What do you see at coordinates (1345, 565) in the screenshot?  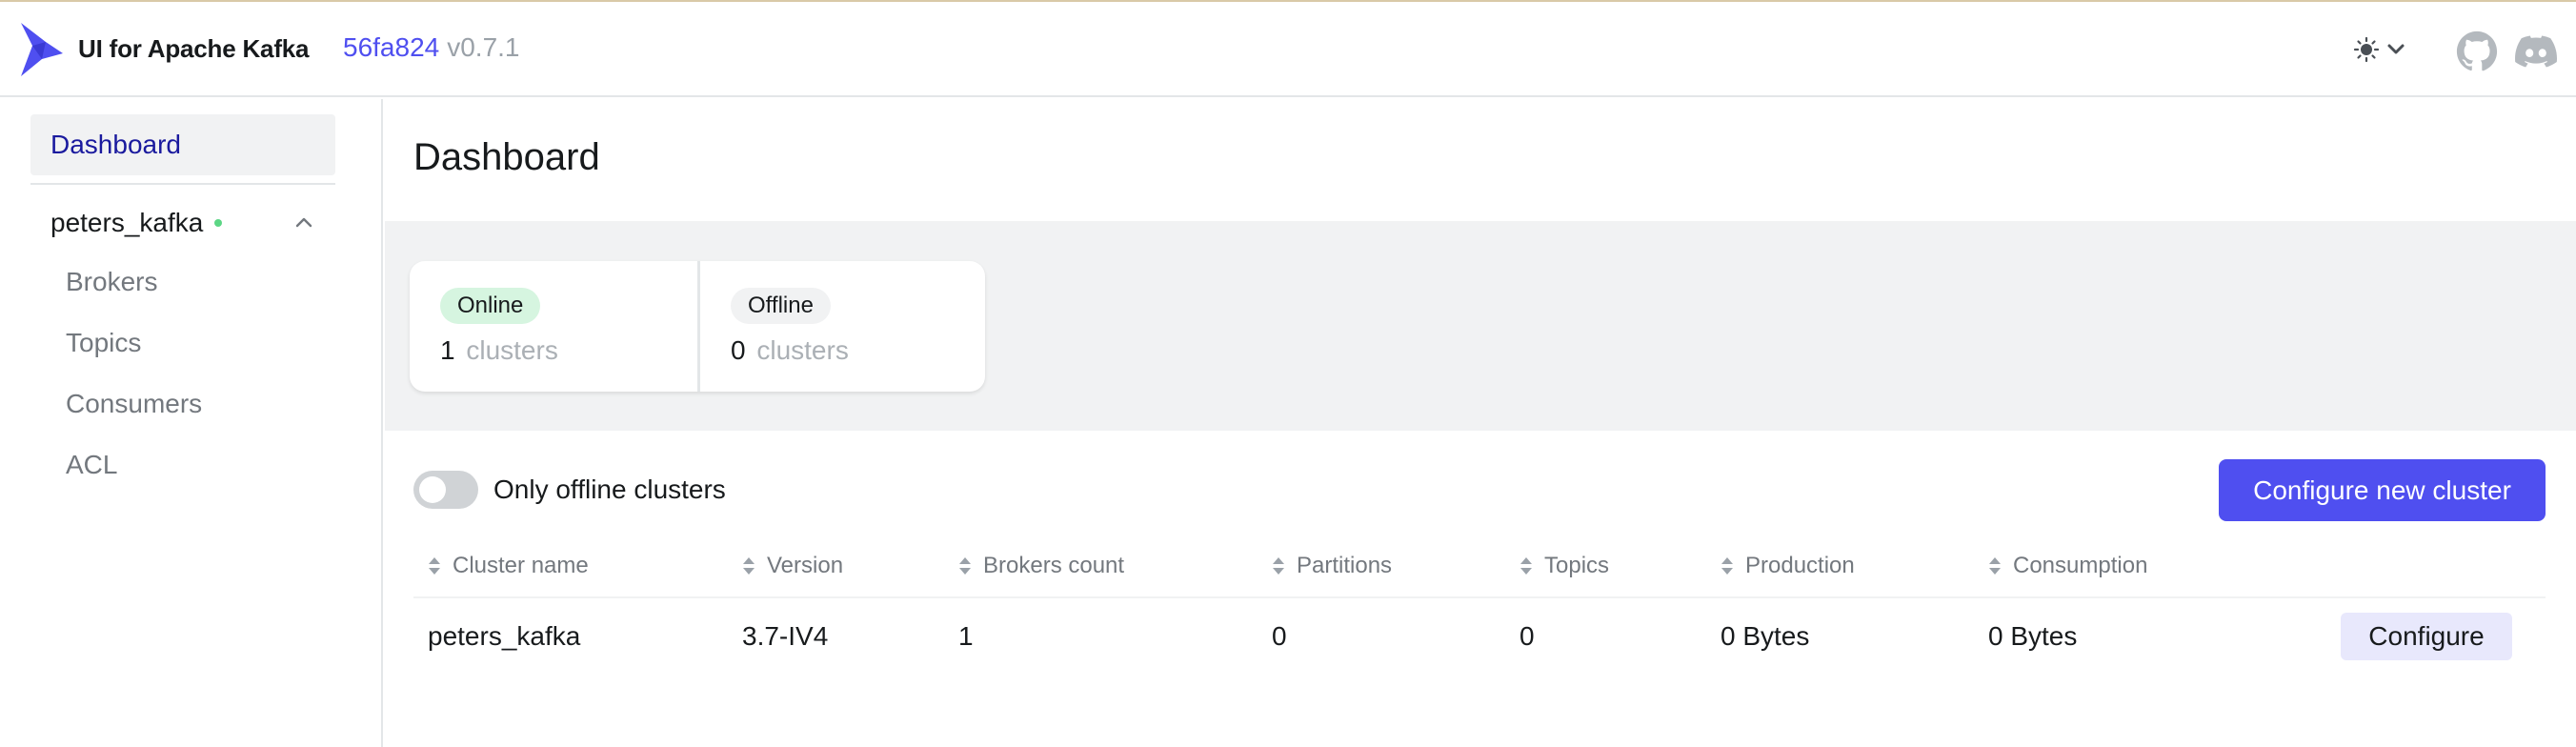 I see `column-label: Partitions` at bounding box center [1345, 565].